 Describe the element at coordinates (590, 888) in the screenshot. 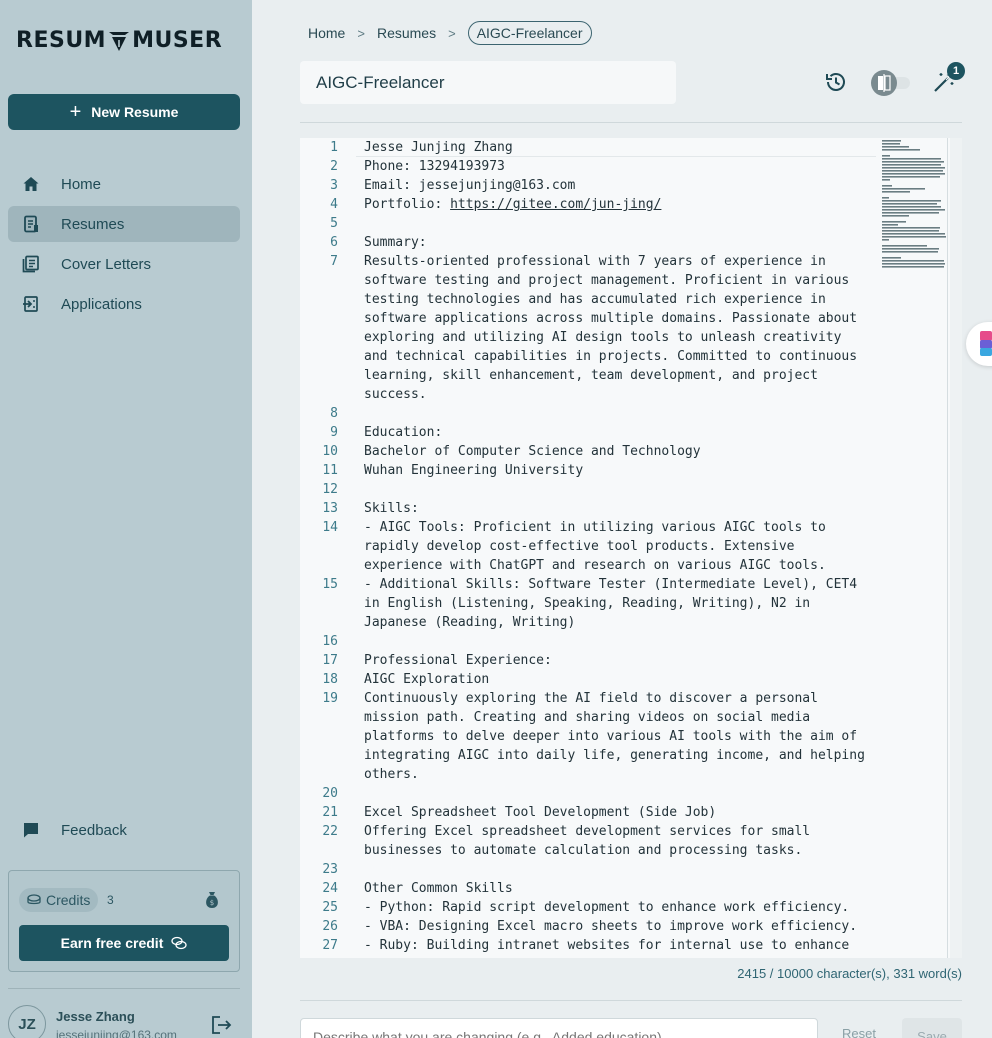

I see `editor-line: 24 Other Common Skills` at that location.